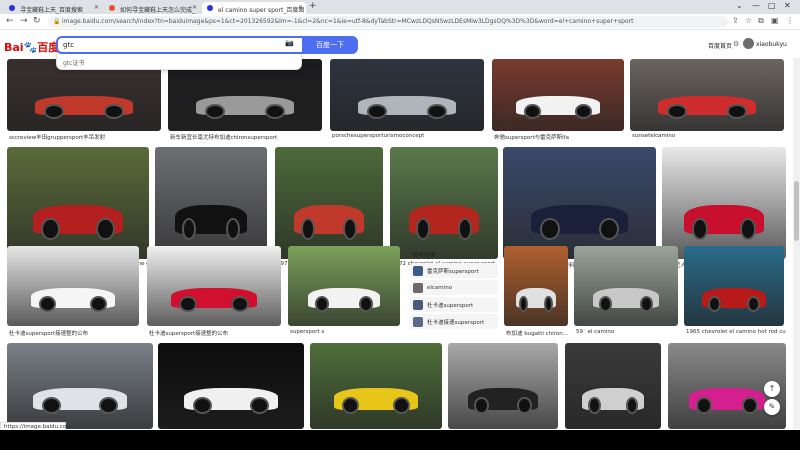  I want to click on image-caption: sccreview丰田gruppersport丰吊发射, so click(86, 137).